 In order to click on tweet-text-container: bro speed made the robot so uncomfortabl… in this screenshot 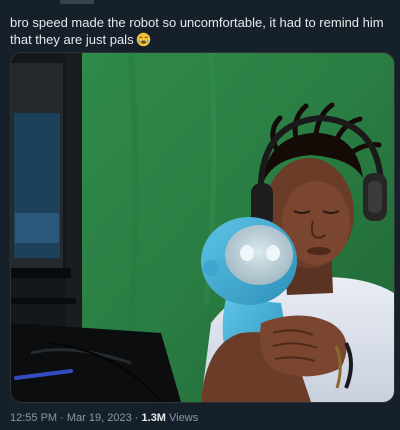, I will do `click(200, 32)`.